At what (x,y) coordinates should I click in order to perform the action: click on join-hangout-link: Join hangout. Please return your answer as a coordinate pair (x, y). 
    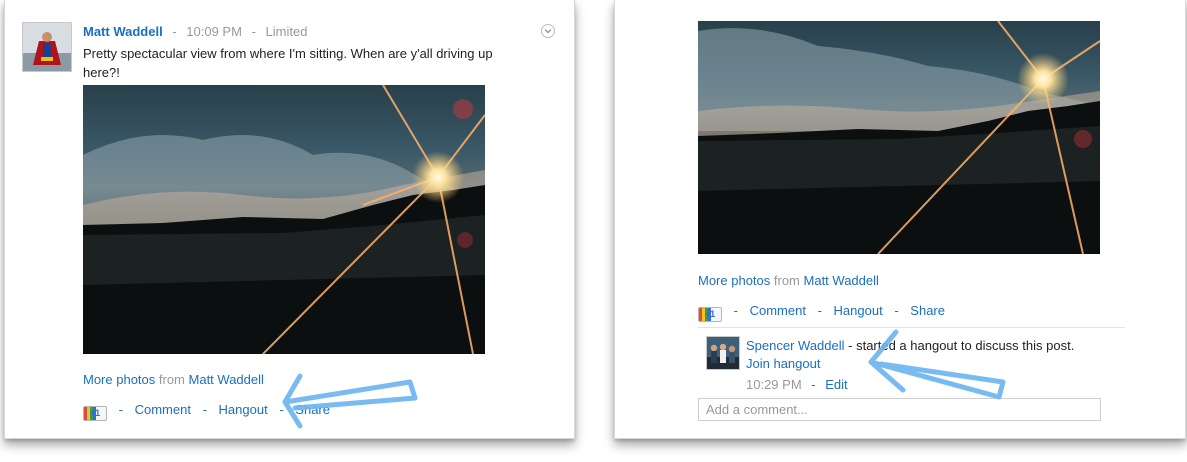
    Looking at the image, I should click on (783, 363).